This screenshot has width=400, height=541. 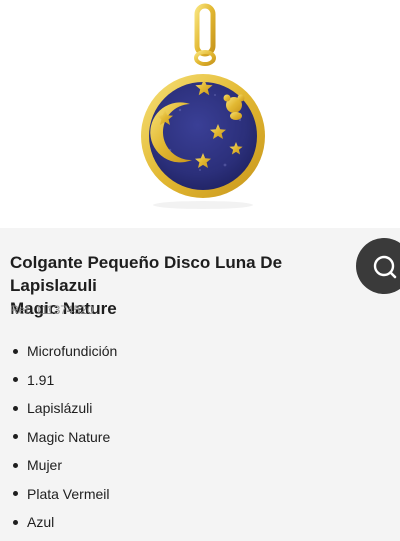 What do you see at coordinates (69, 436) in the screenshot?
I see `feature-label: Magic Nature` at bounding box center [69, 436].